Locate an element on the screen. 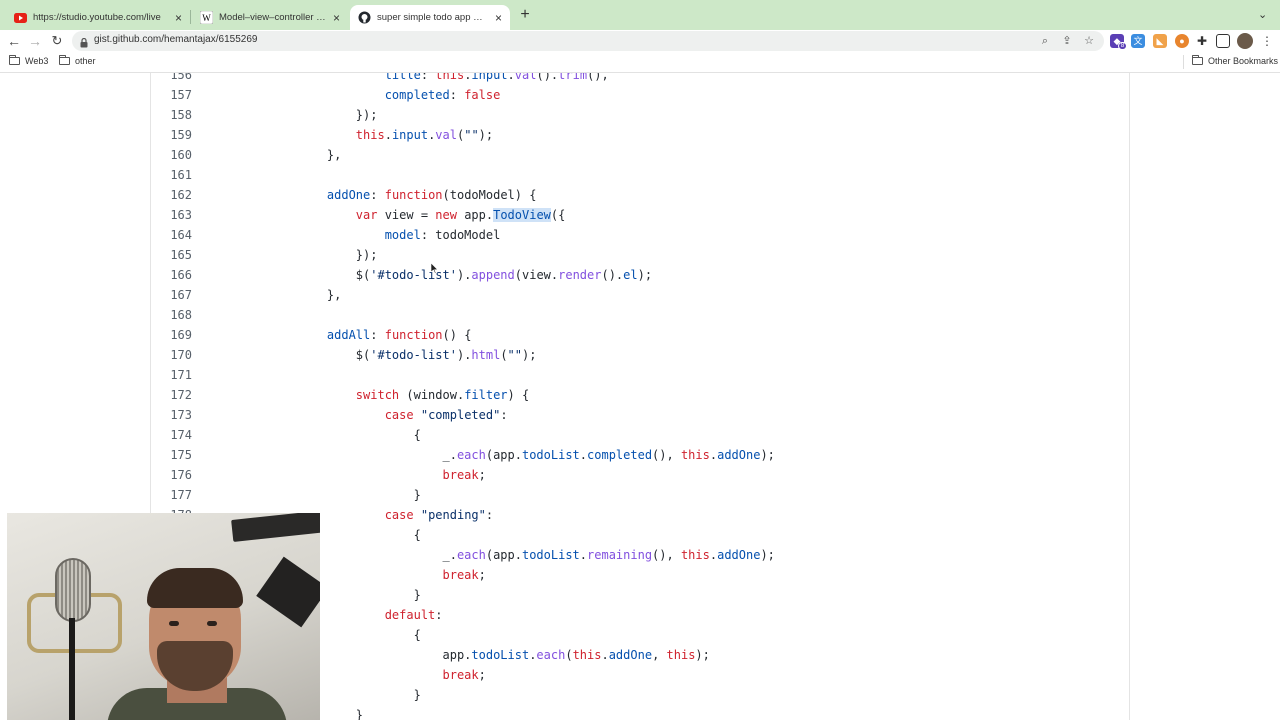  code-line: 177 } is located at coordinates (641, 495).